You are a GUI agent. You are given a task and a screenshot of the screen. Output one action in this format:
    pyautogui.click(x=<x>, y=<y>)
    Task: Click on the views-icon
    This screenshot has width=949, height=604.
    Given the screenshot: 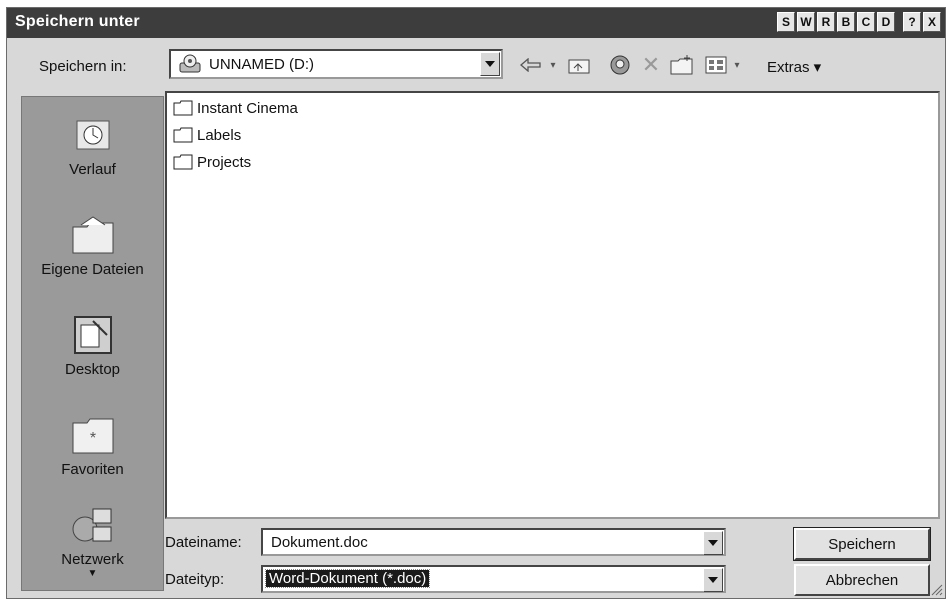 What is the action you would take?
    pyautogui.click(x=716, y=65)
    